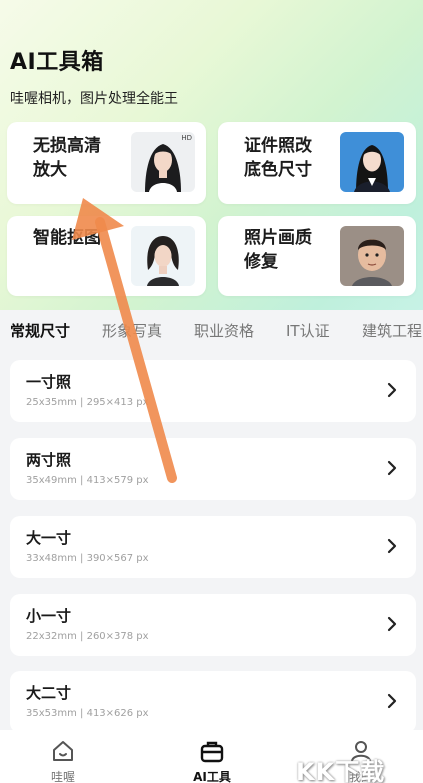  What do you see at coordinates (163, 256) in the screenshot?
I see `portrait-thumbnail-bob-hair` at bounding box center [163, 256].